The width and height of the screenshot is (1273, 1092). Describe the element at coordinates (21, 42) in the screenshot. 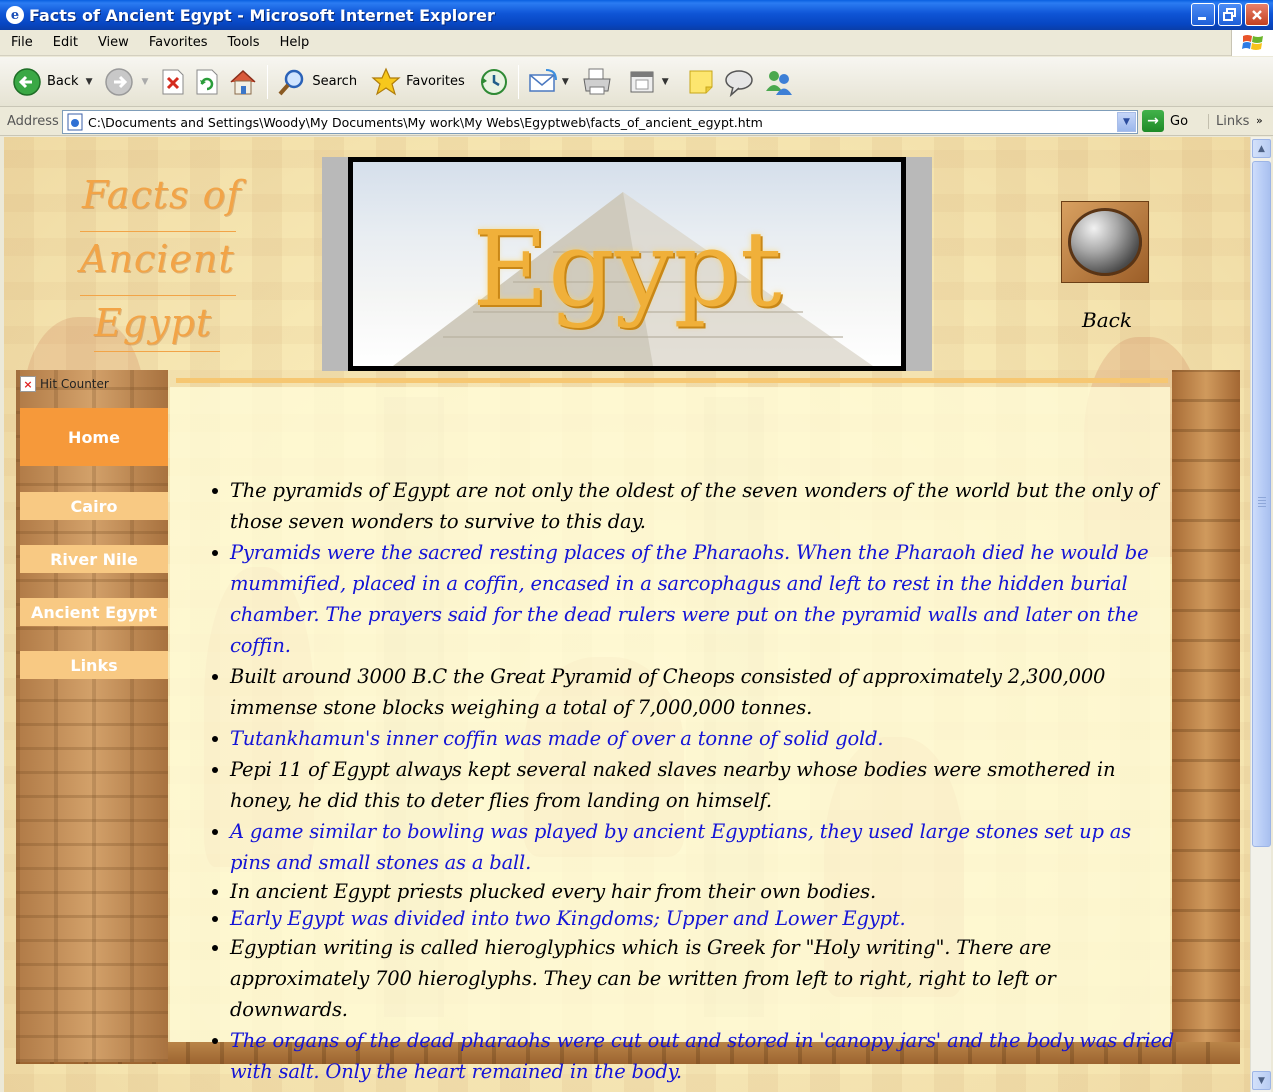

I see `menu-file: File` at that location.